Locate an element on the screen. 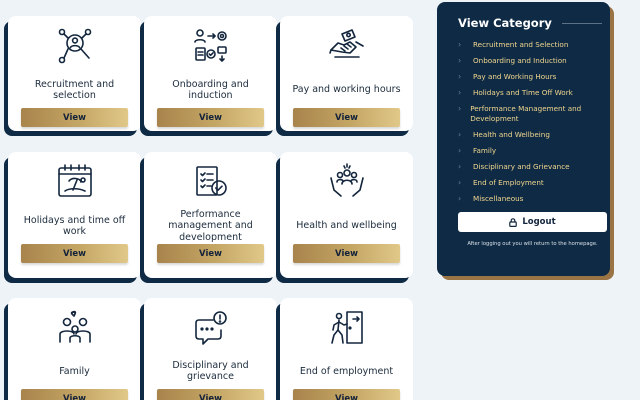  category-label: Family is located at coordinates (484, 151).